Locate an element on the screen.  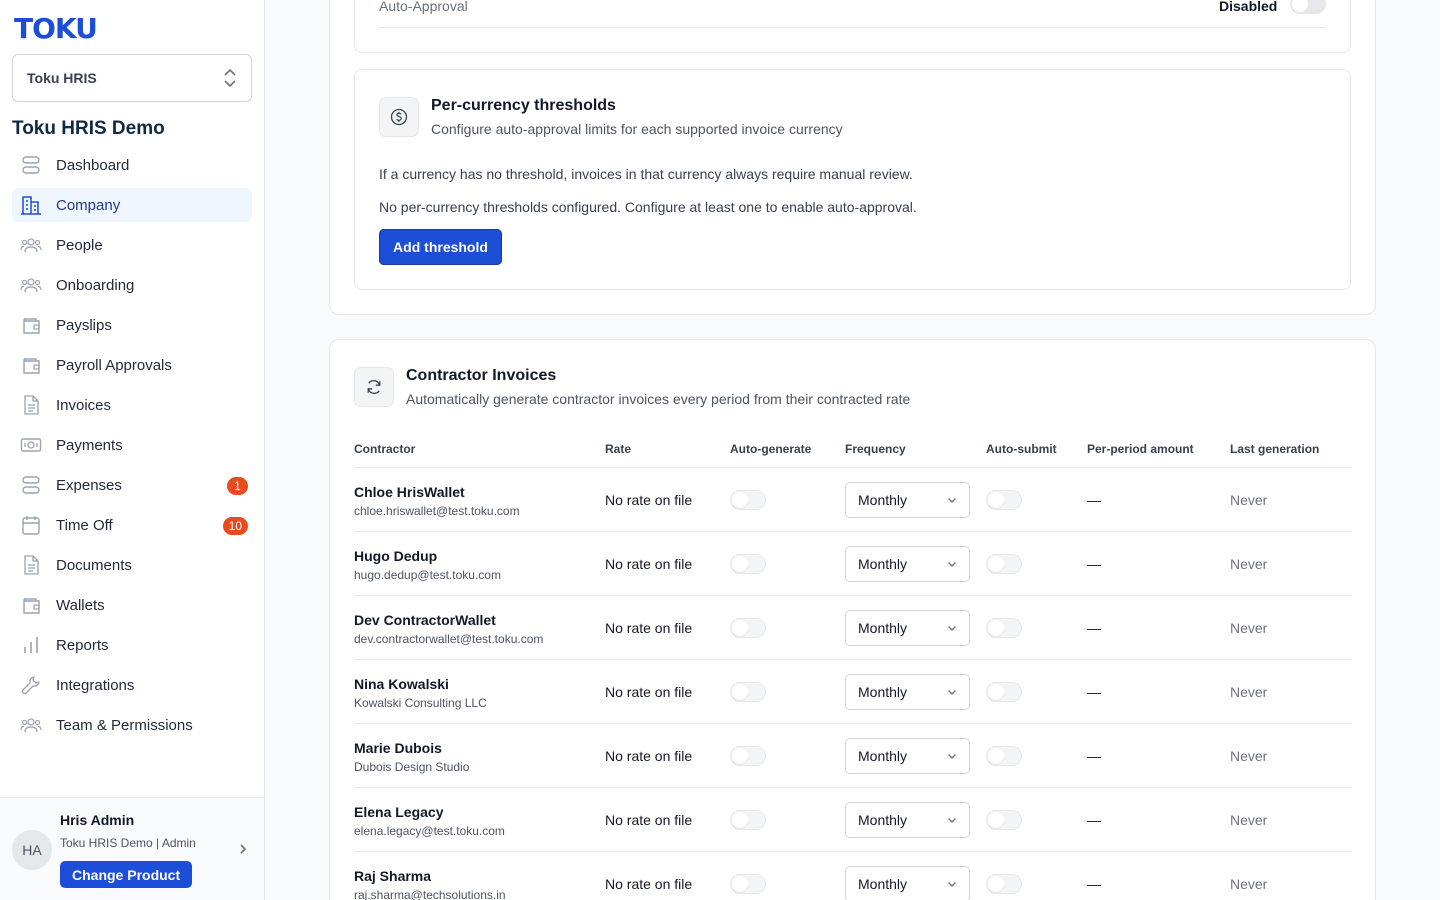
document-icon is located at coordinates (31, 405).